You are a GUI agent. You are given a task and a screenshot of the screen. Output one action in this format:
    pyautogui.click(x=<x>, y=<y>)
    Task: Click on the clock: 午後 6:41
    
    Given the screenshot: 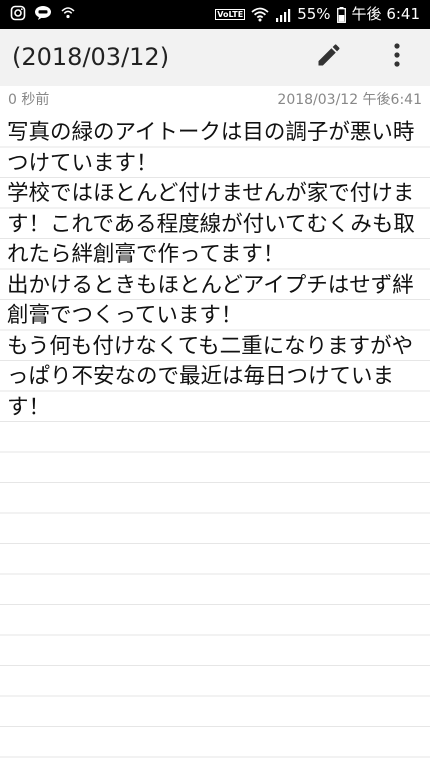 What is the action you would take?
    pyautogui.click(x=385, y=14)
    